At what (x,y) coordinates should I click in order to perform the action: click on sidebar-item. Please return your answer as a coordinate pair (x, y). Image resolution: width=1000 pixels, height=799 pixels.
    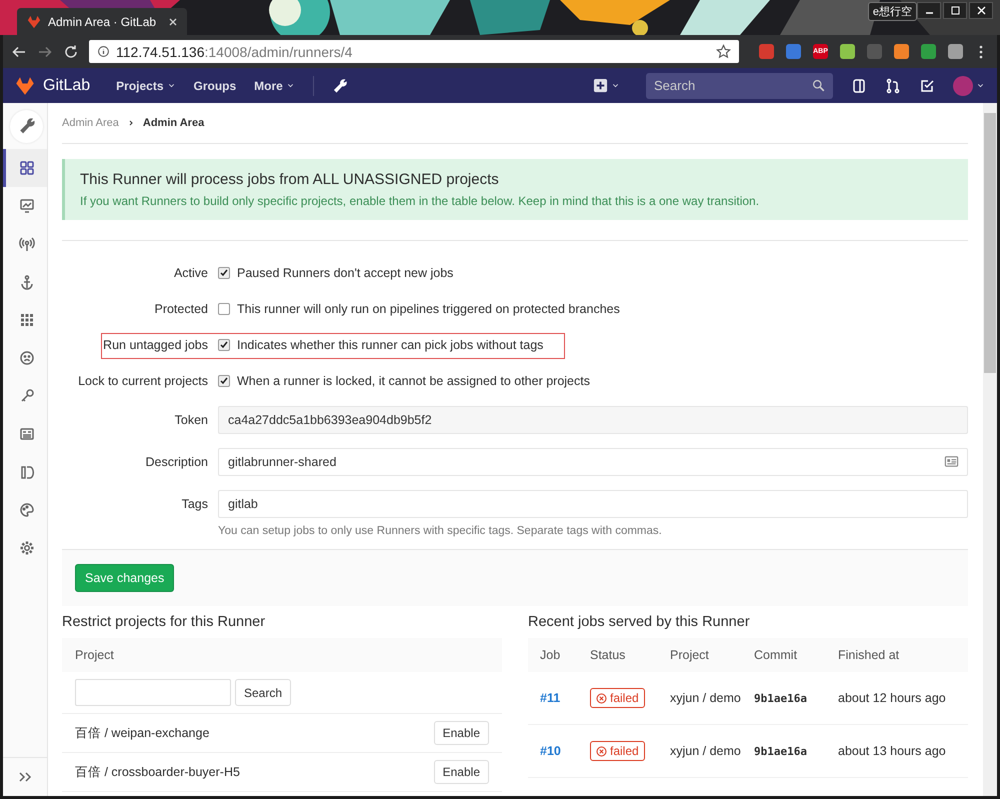
    Looking at the image, I should click on (25, 168).